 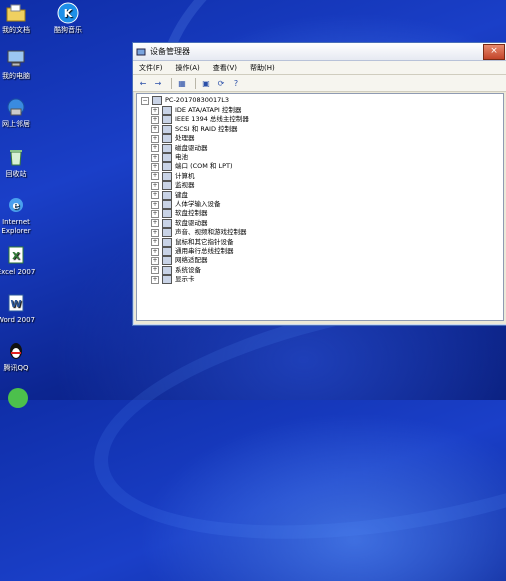 I want to click on desktop-icon-label: 网上邻居, so click(x=16, y=124).